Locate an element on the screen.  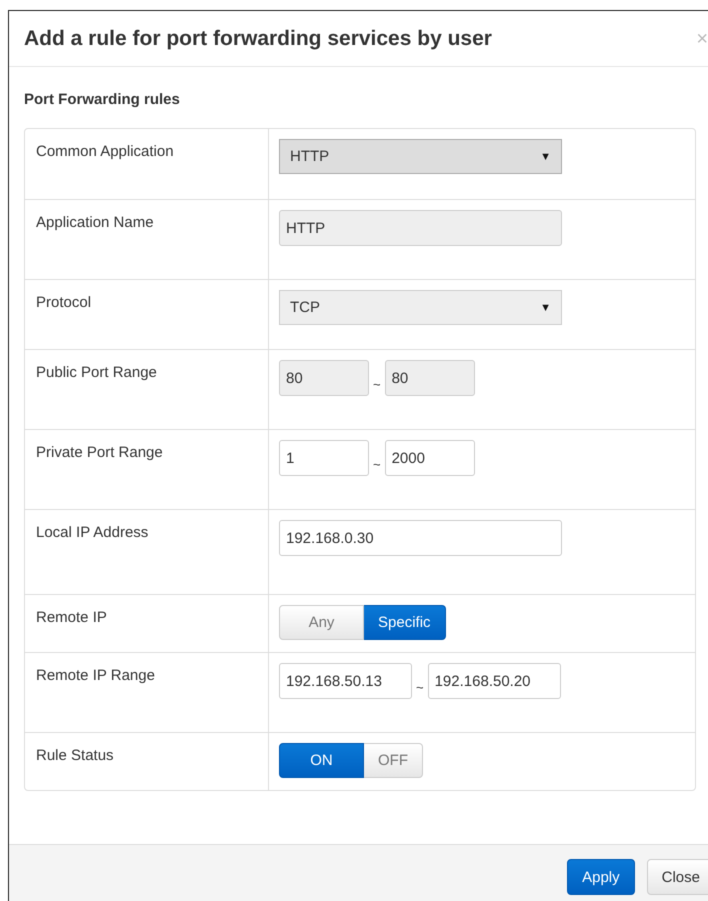
range-end-field: 2000 is located at coordinates (429, 458).